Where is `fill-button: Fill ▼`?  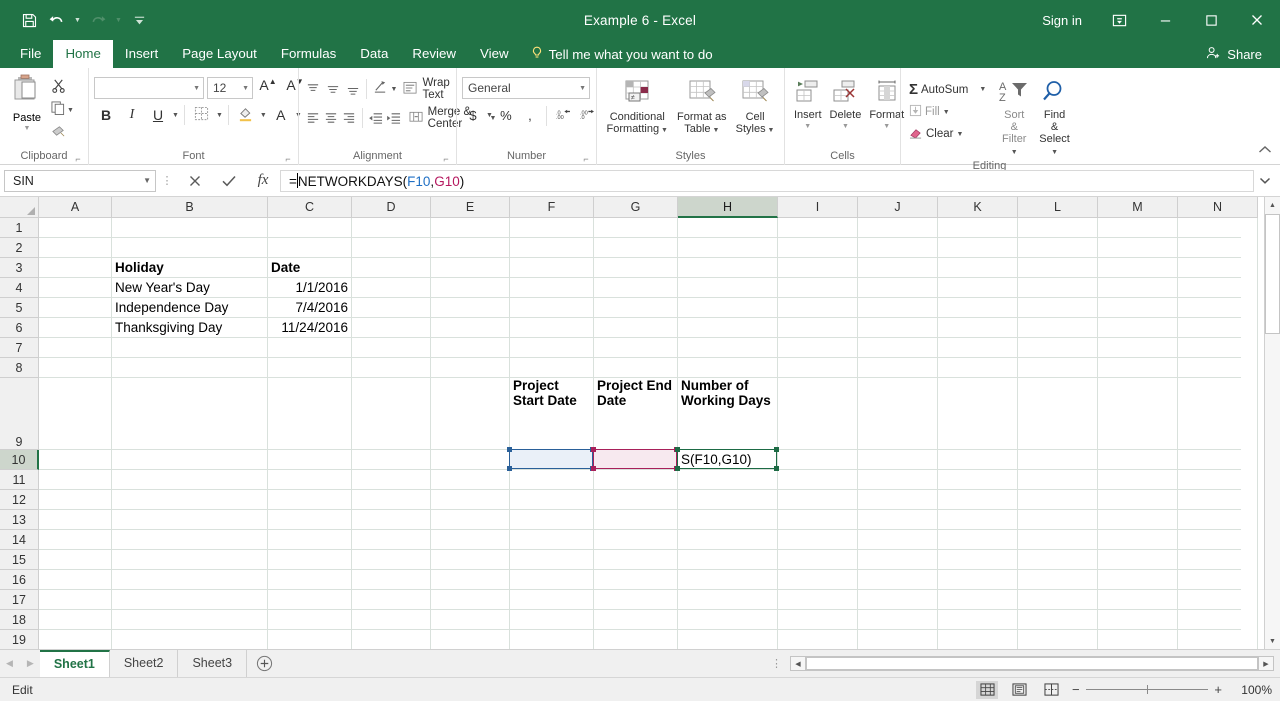
fill-button: Fill ▼ is located at coordinates (947, 112).